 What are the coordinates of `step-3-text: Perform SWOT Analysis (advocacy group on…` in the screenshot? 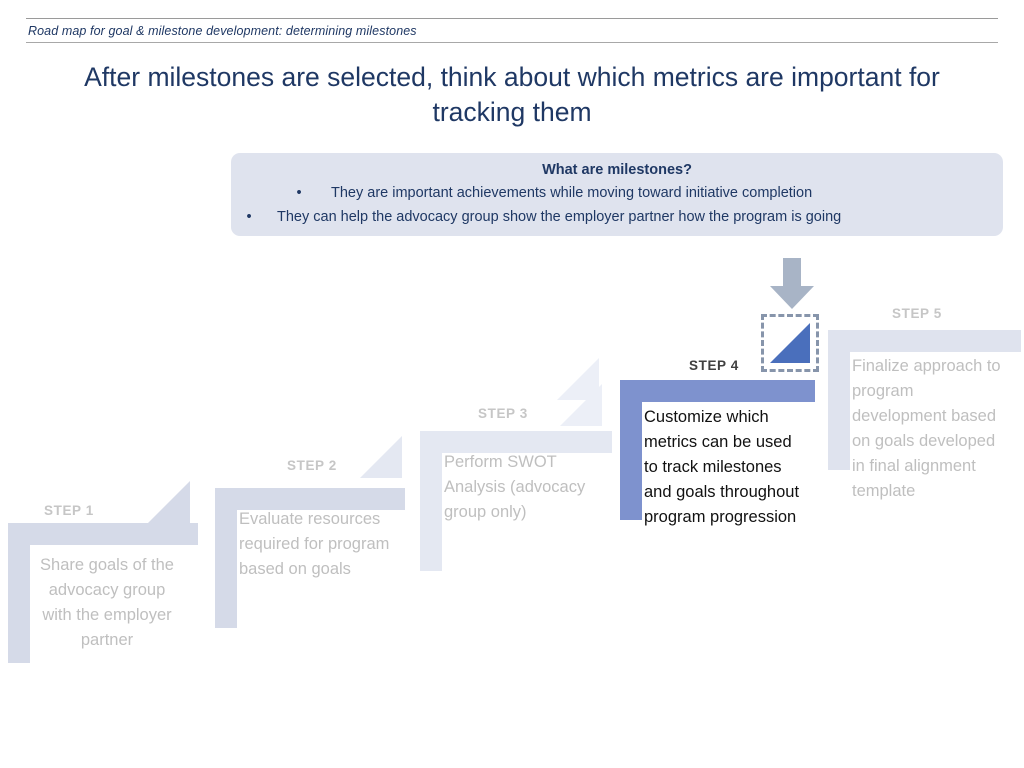 It's located at (515, 487).